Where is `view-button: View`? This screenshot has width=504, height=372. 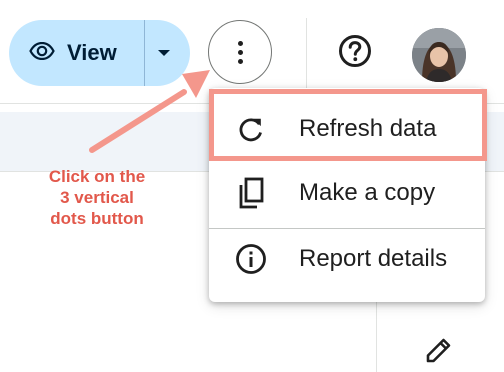 view-button: View is located at coordinates (76, 53).